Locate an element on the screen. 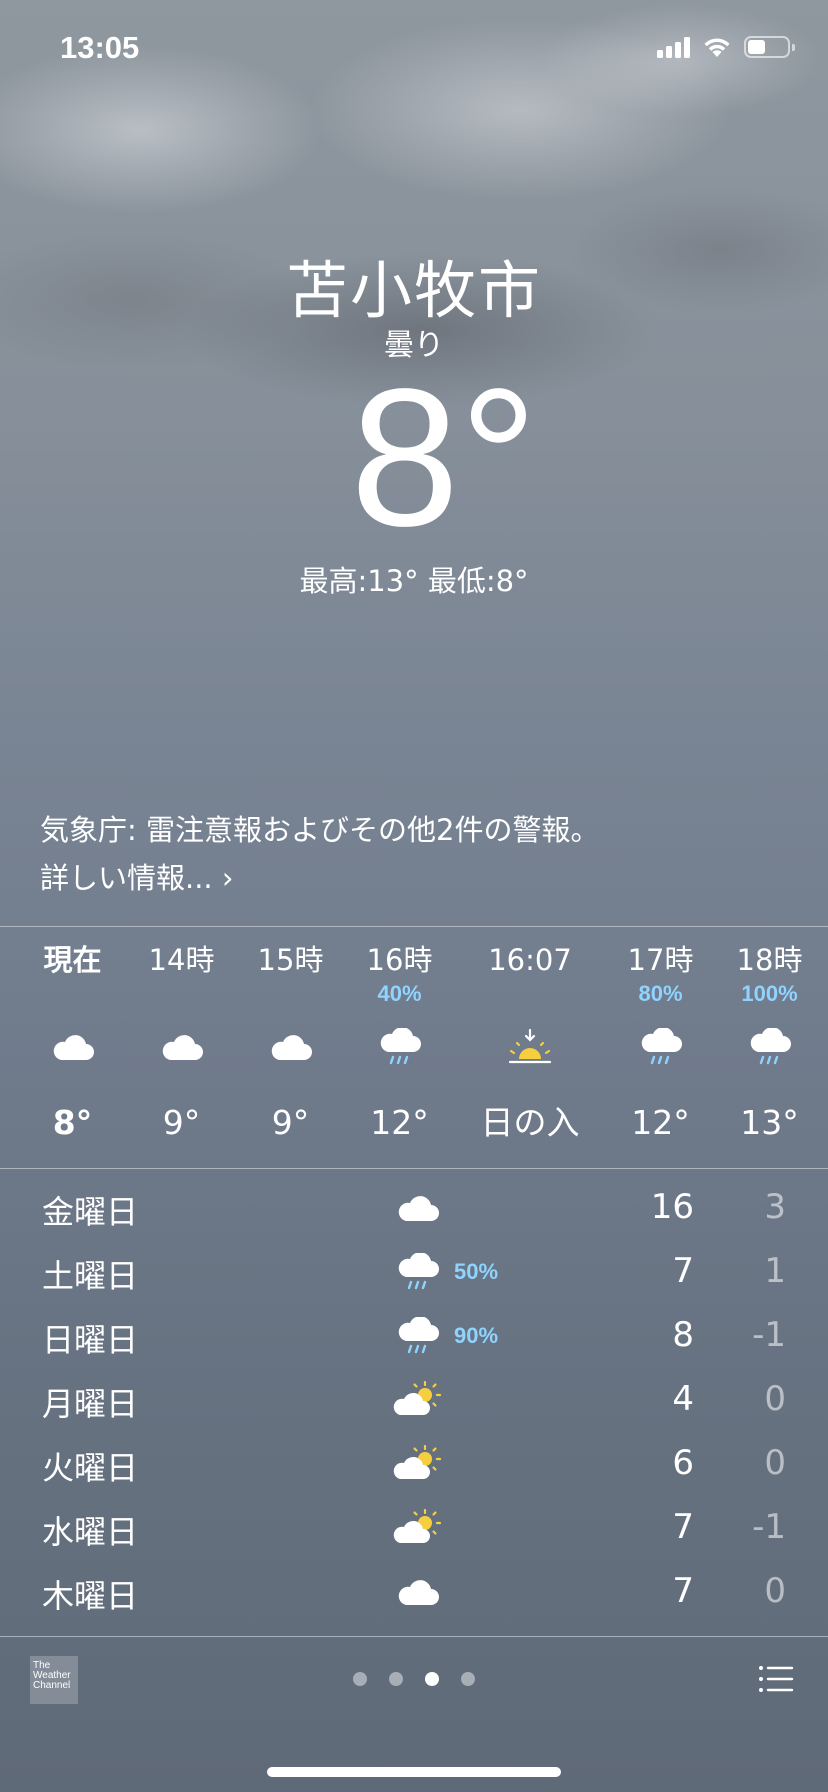  daily-row: 土曜日 50% 7 1 is located at coordinates (414, 1273).